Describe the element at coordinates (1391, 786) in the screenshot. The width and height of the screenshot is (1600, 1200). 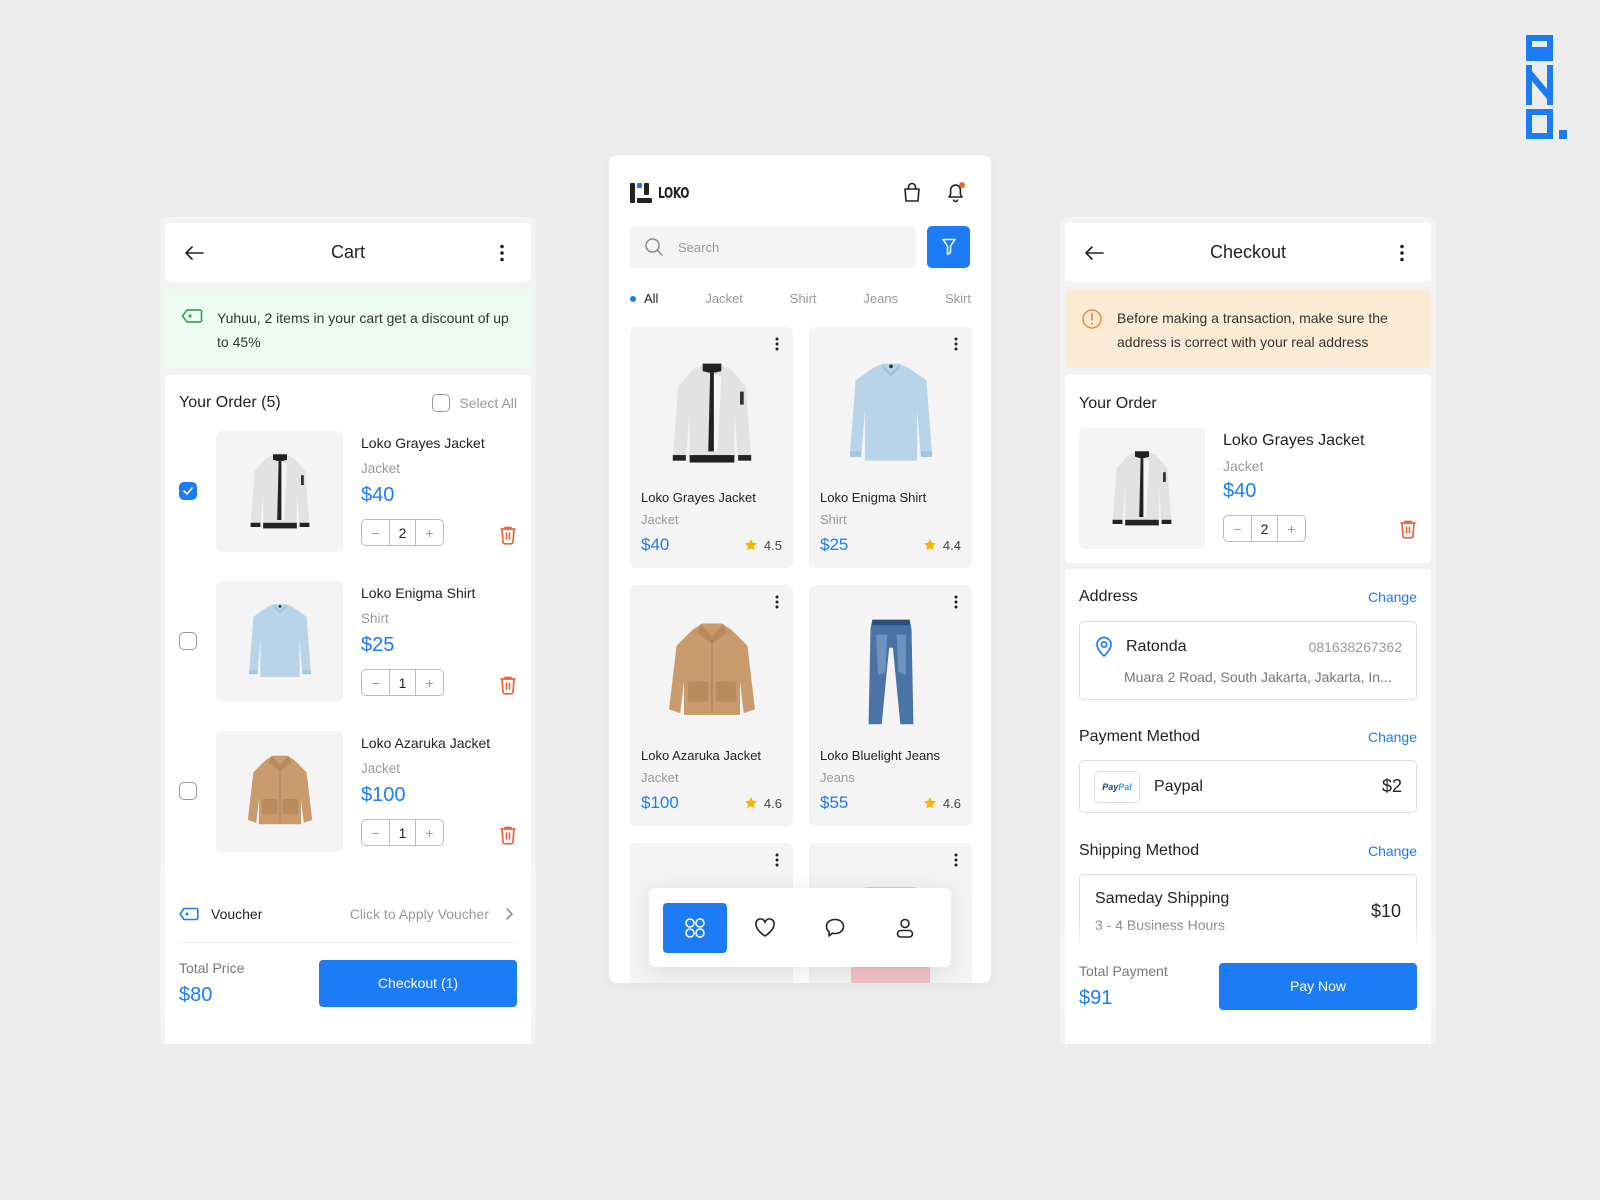
I see `payment-fee: $2` at that location.